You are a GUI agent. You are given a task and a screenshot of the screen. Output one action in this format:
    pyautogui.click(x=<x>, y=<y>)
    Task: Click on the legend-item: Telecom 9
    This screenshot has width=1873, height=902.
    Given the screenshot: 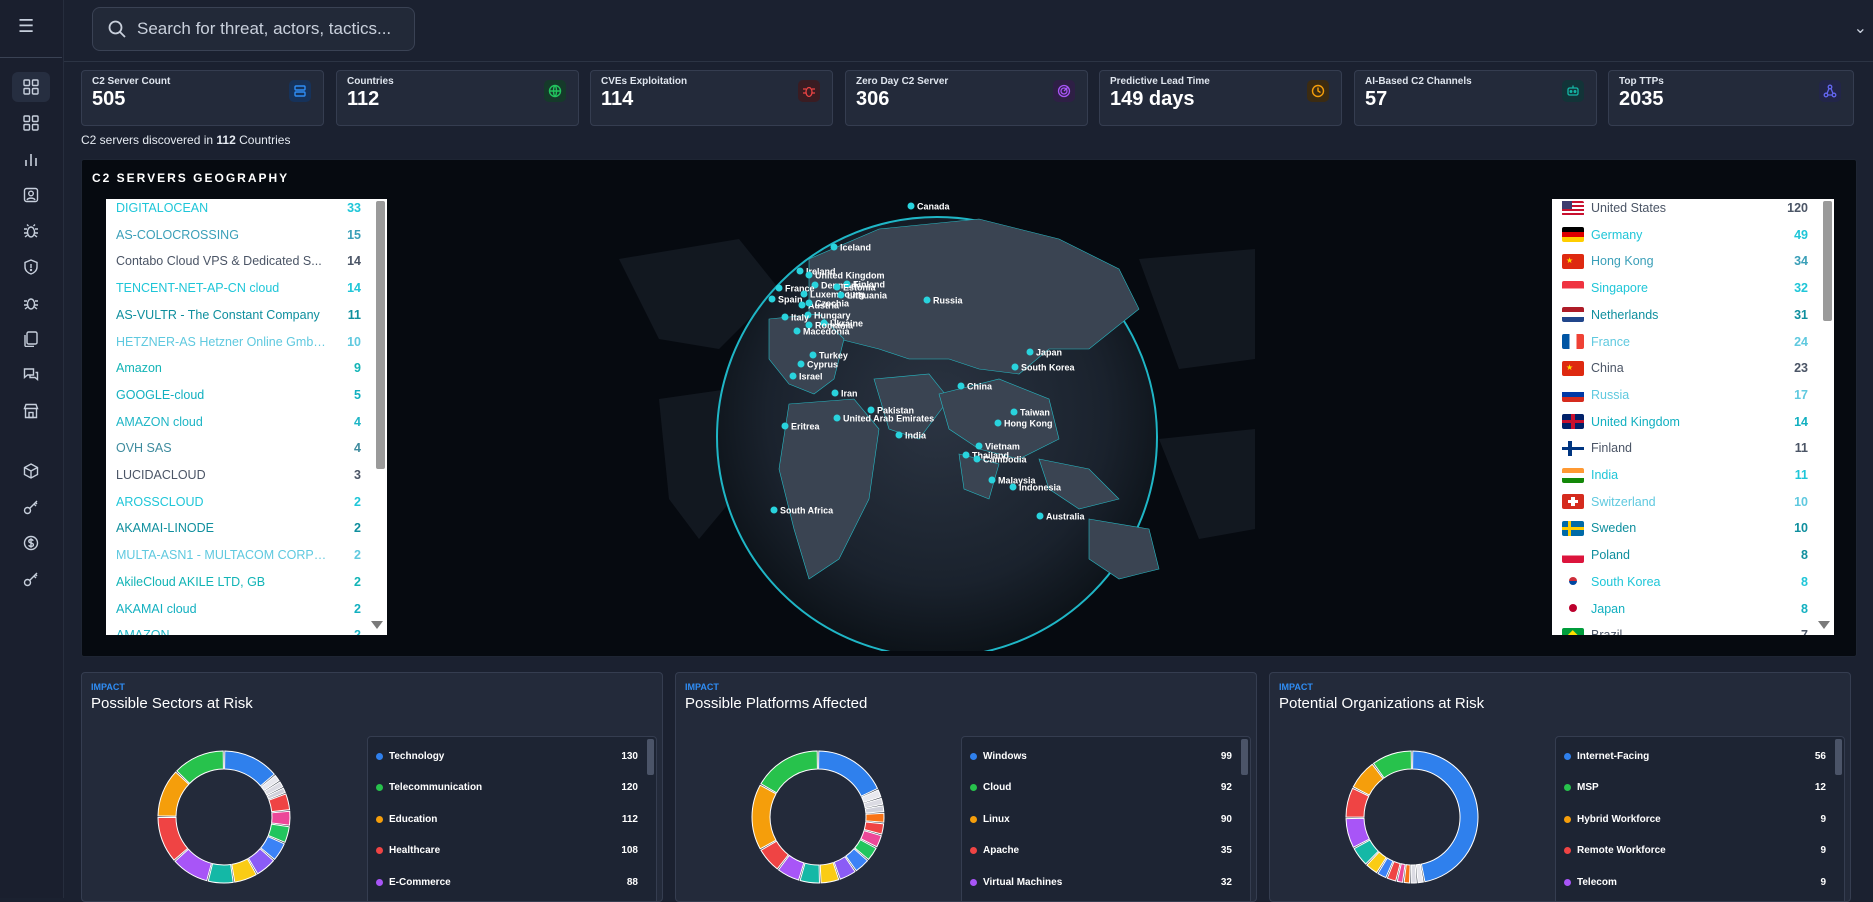 What is the action you would take?
    pyautogui.click(x=1695, y=882)
    